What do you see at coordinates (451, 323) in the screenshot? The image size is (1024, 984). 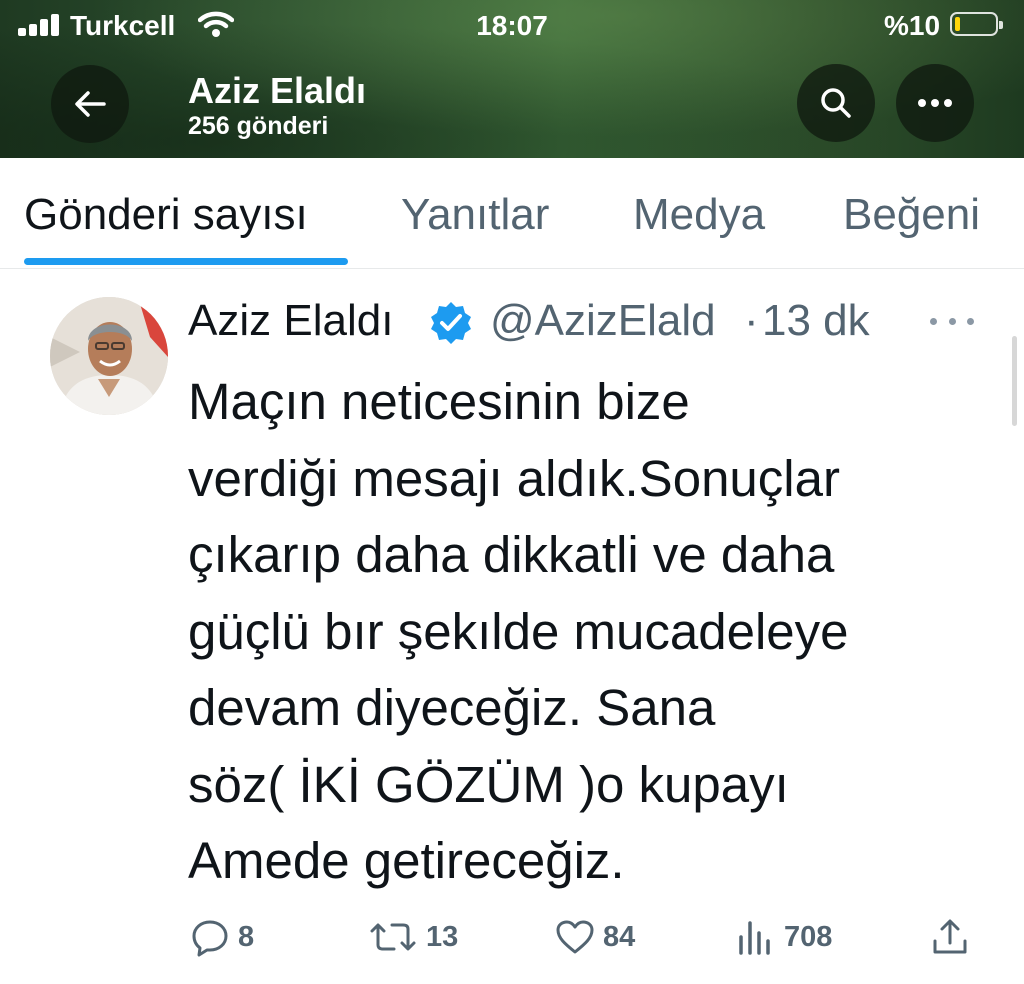 I see `verified-badge-icon` at bounding box center [451, 323].